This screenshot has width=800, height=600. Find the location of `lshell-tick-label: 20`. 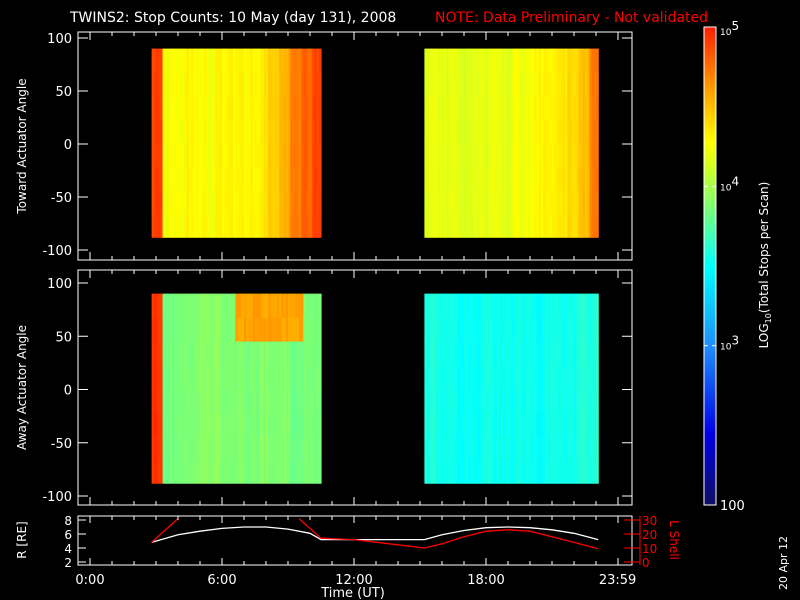

lshell-tick-label: 20 is located at coordinates (649, 535).